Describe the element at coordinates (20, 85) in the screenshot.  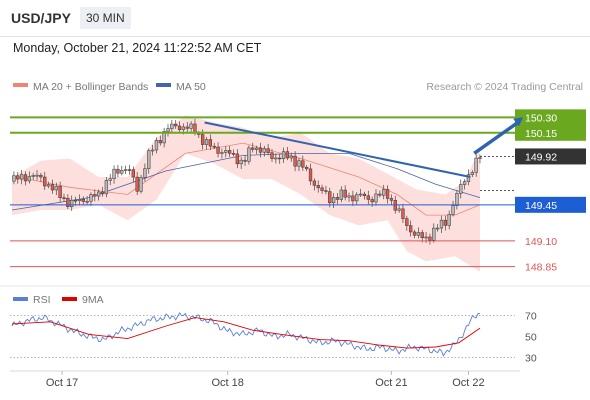
I see `bb-legend-swatch` at that location.